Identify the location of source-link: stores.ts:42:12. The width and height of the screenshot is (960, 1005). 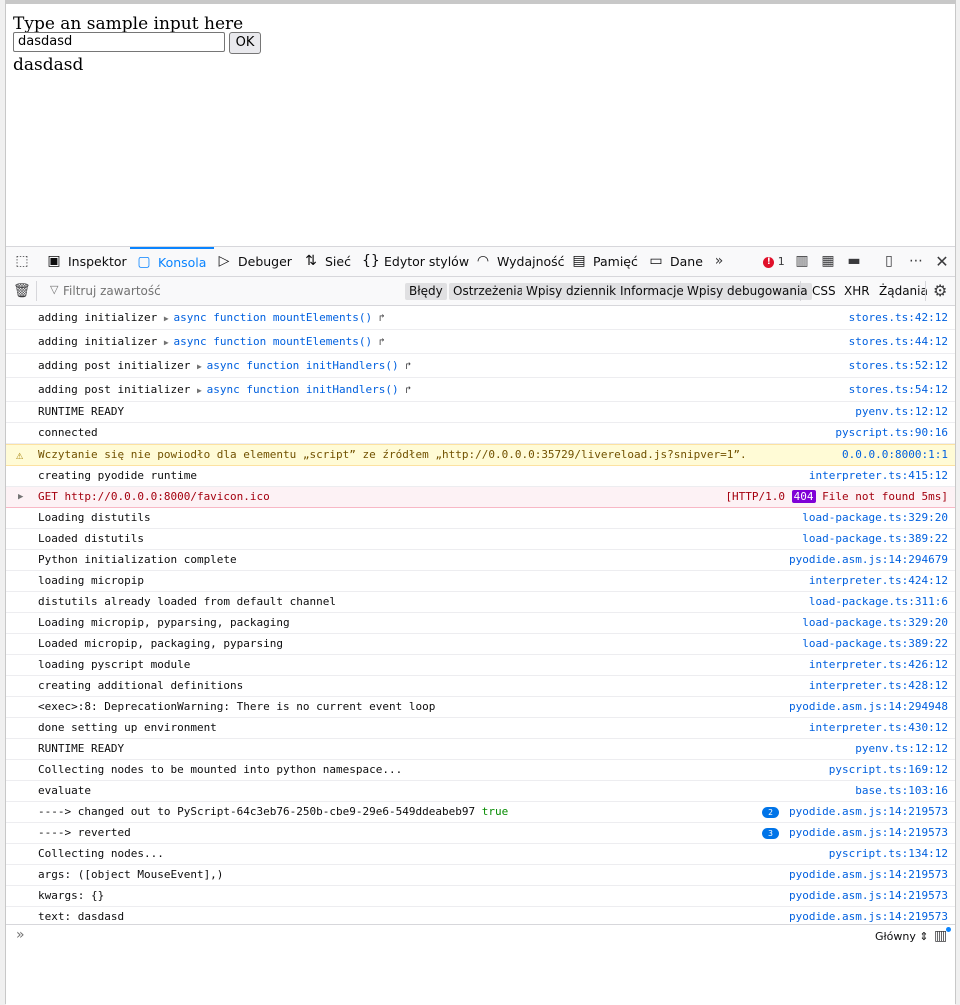
(898, 317).